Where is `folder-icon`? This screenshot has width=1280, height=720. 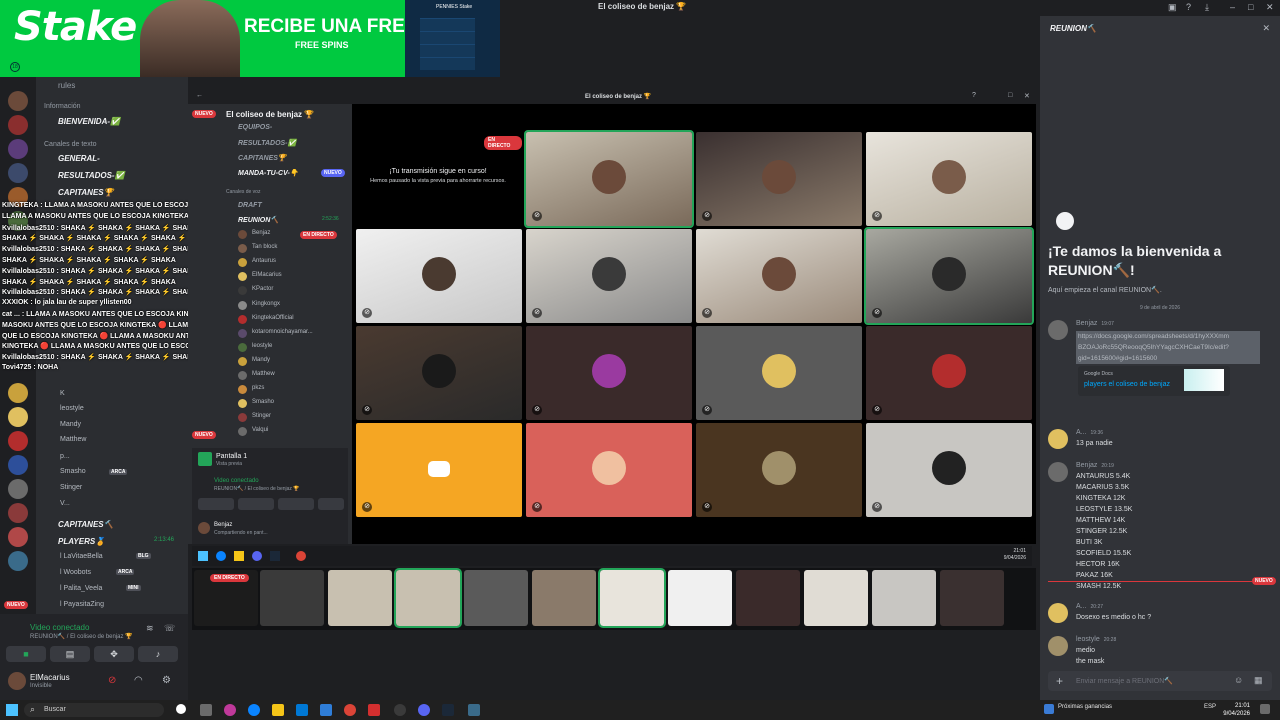 folder-icon is located at coordinates (239, 556).